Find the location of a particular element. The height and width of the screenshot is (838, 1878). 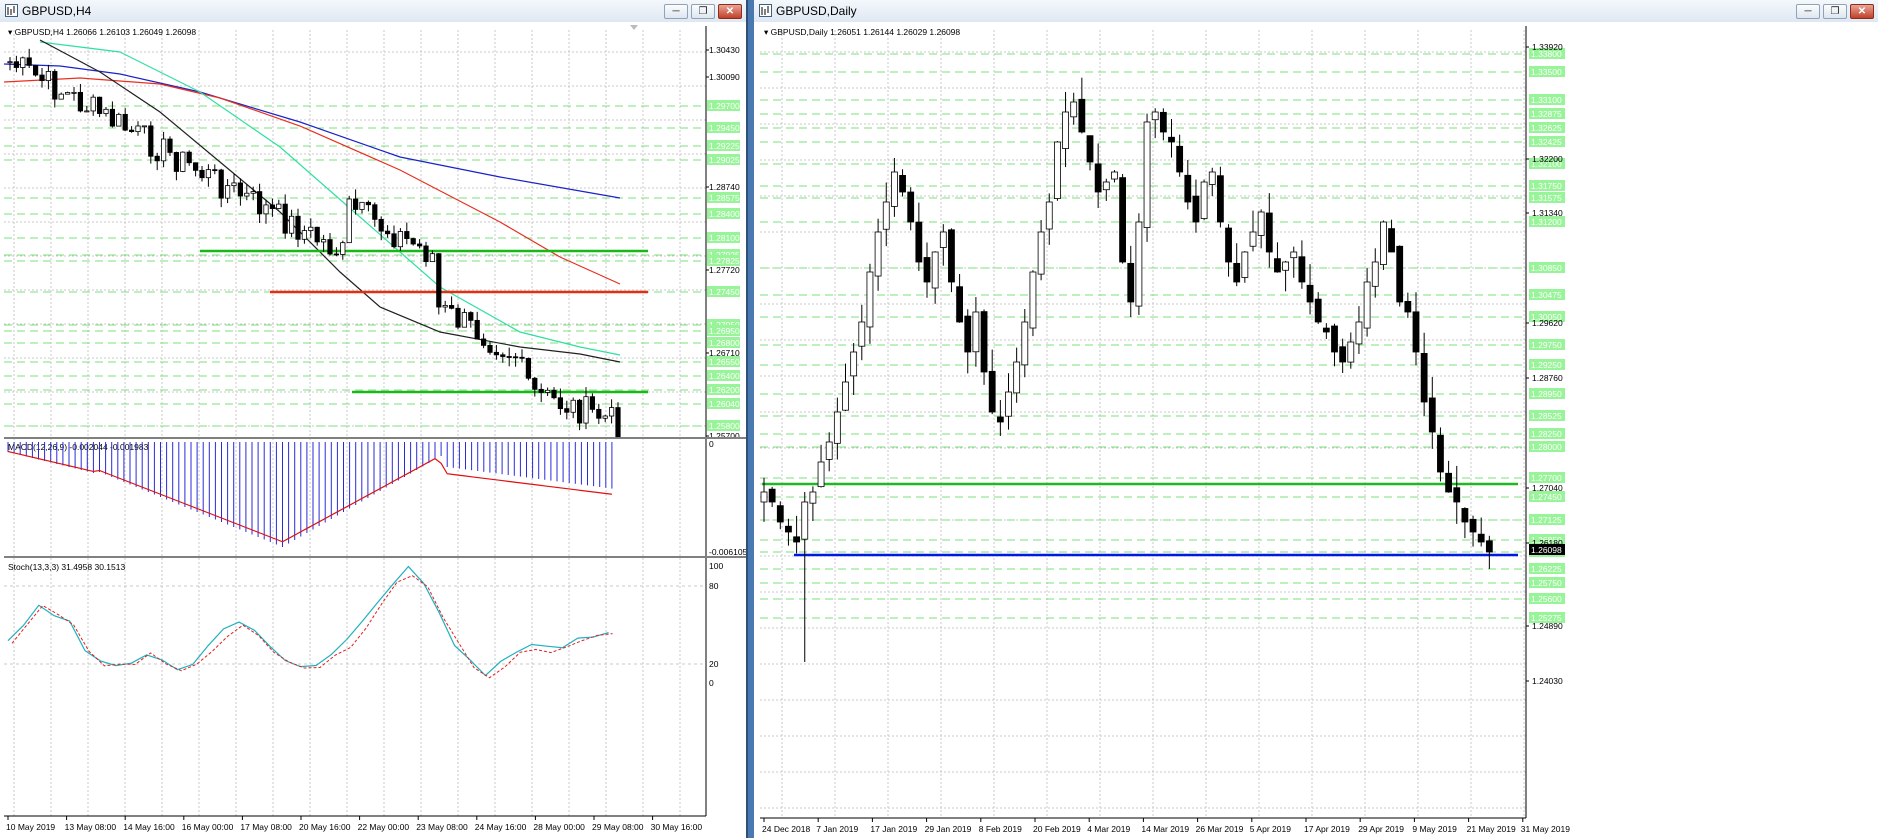

title-bar: GBPUSD,H4 ─ ❐ ✕ is located at coordinates (373, 11).